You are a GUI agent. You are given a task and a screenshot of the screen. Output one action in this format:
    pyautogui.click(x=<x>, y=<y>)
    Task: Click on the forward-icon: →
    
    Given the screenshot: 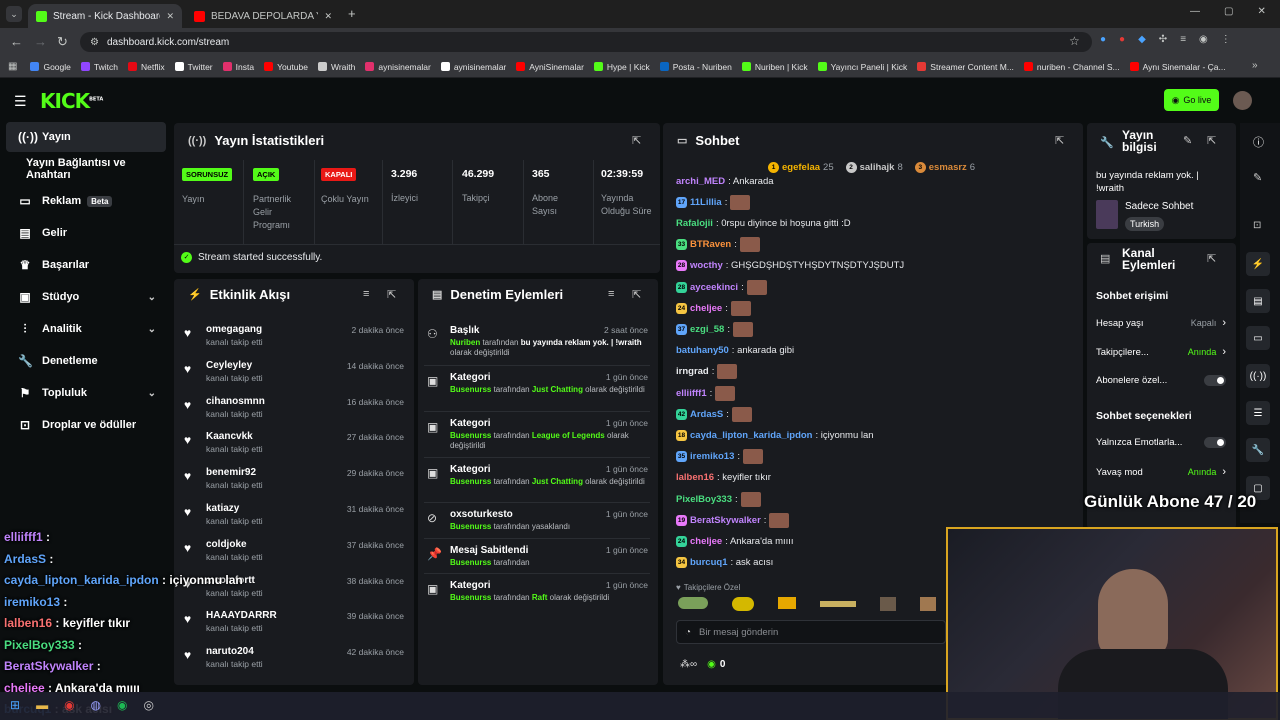 What is the action you would take?
    pyautogui.click(x=40, y=41)
    